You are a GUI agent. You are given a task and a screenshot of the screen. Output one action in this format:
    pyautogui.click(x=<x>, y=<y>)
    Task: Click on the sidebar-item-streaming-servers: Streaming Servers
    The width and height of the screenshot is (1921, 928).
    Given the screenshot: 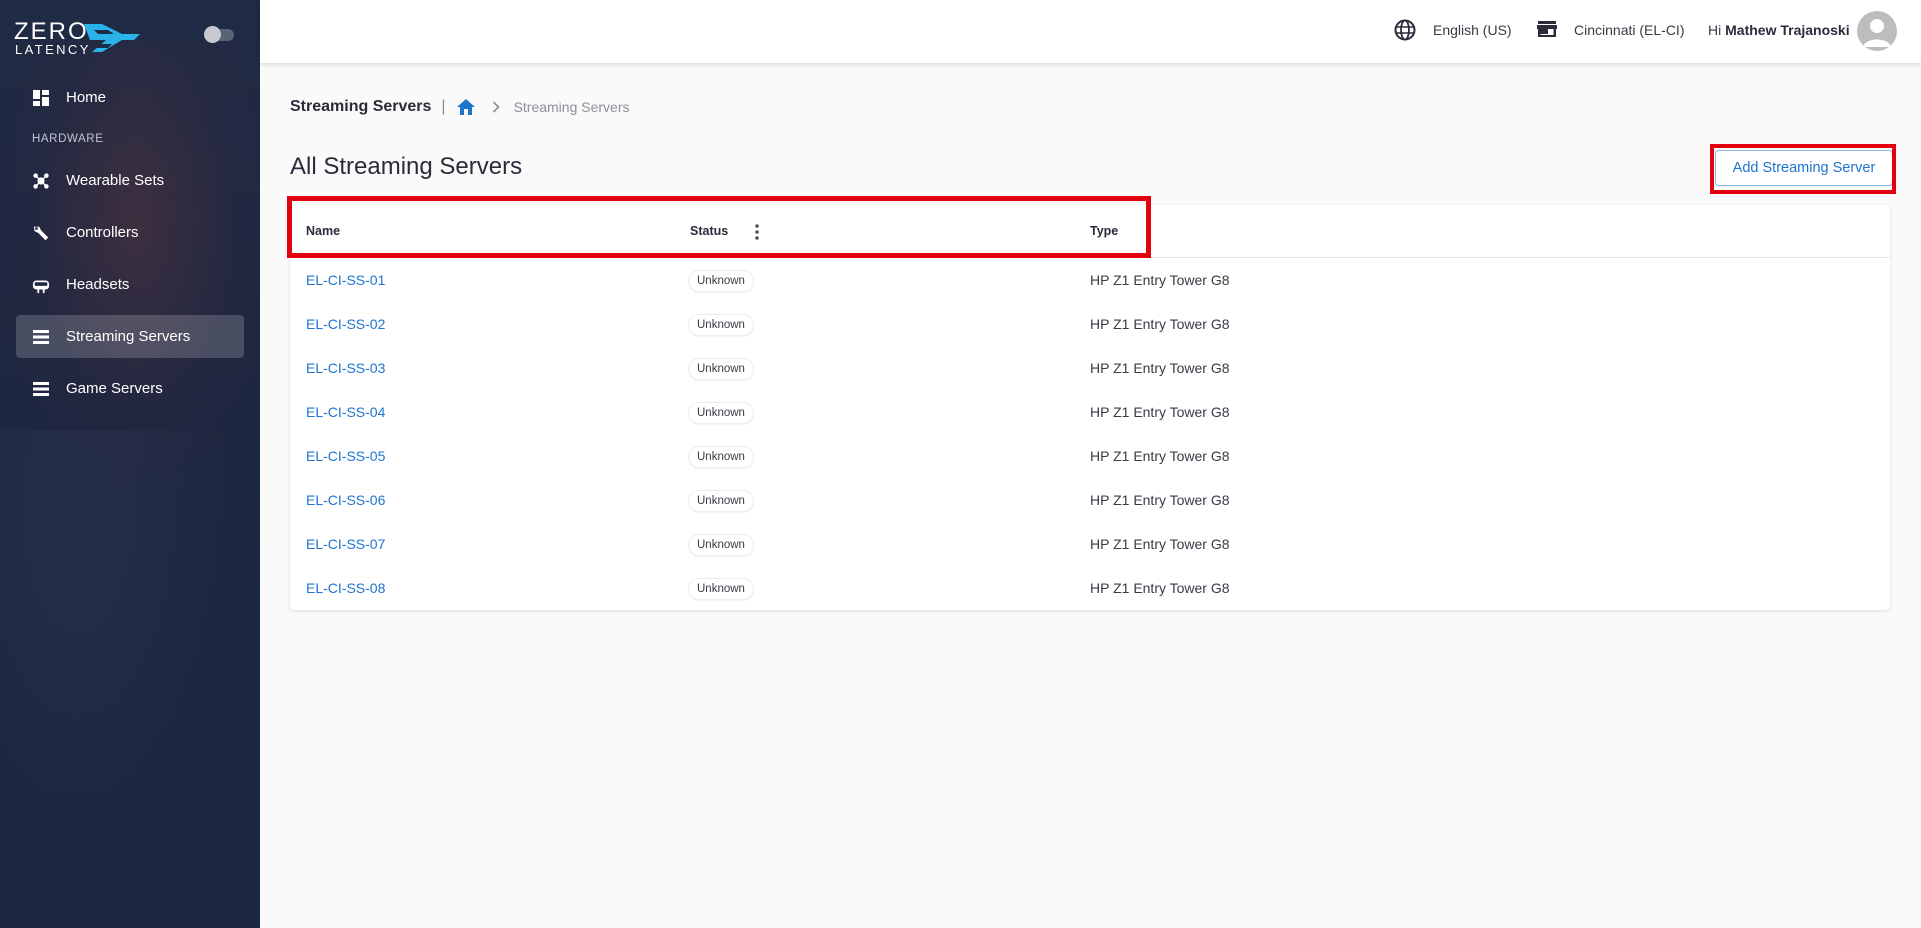 What is the action you would take?
    pyautogui.click(x=130, y=336)
    